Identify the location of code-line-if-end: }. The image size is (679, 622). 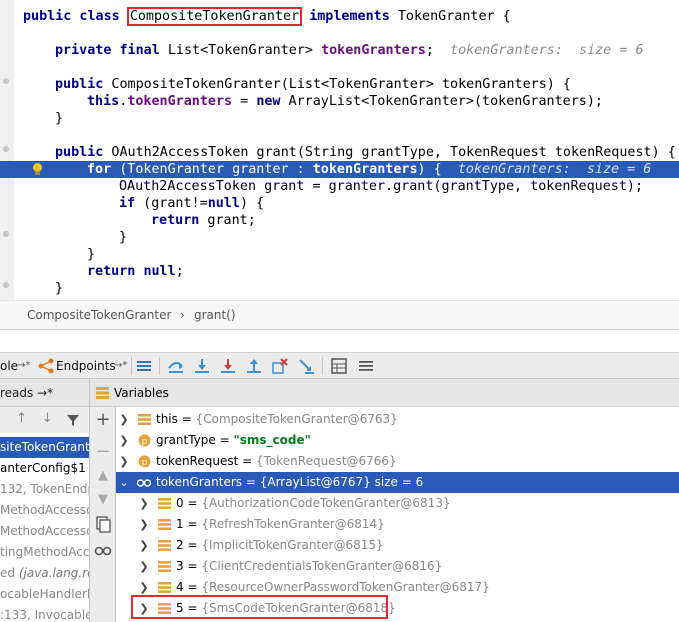
(339, 237).